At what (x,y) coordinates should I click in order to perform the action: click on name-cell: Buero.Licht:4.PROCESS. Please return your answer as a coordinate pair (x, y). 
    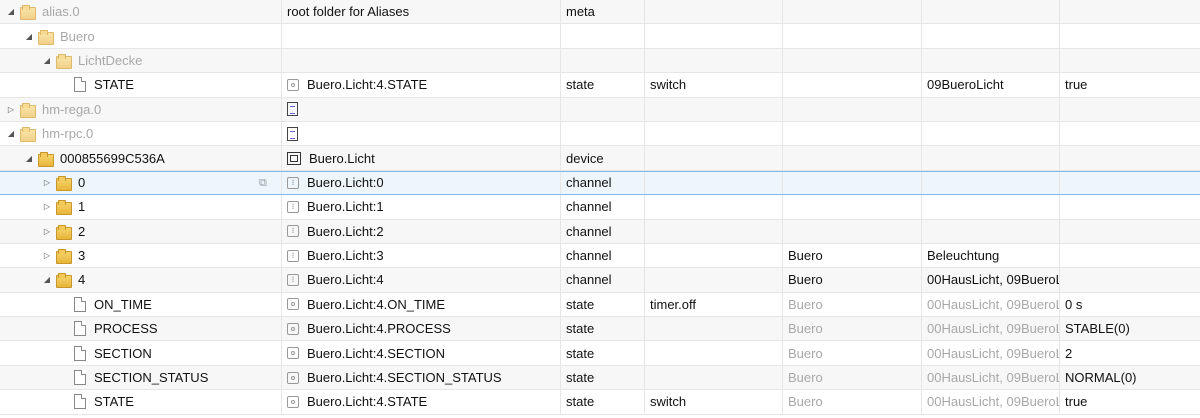
    Looking at the image, I should click on (421, 329).